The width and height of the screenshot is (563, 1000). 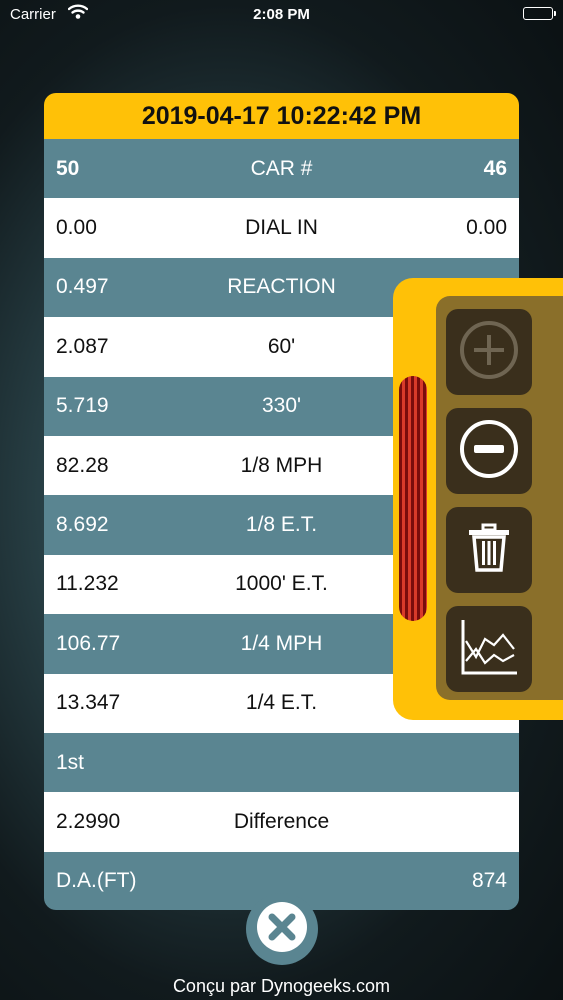 I want to click on row-left-value: D.A.(FT), so click(x=96, y=881).